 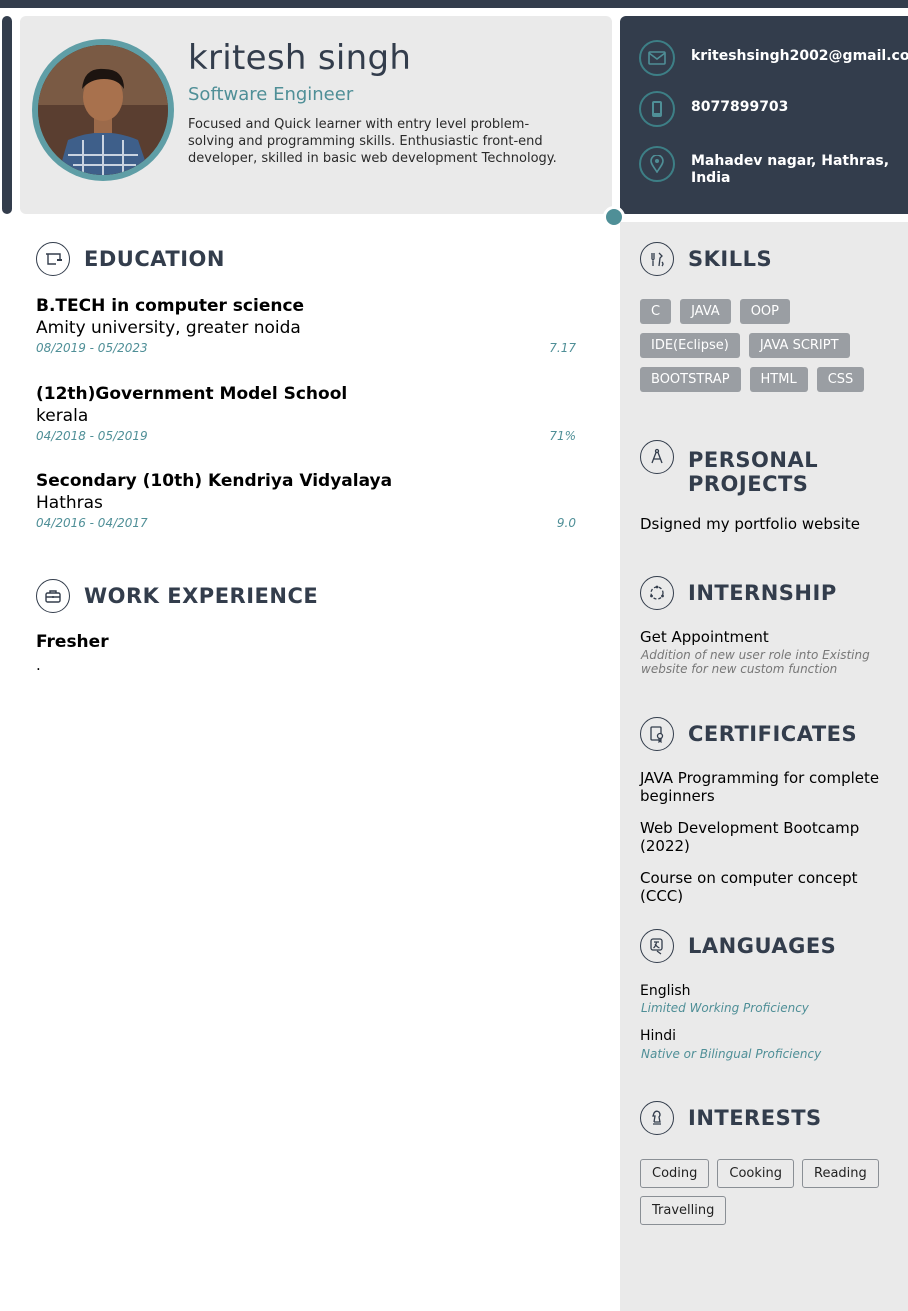 I want to click on skill-tag: OOP, so click(x=765, y=311).